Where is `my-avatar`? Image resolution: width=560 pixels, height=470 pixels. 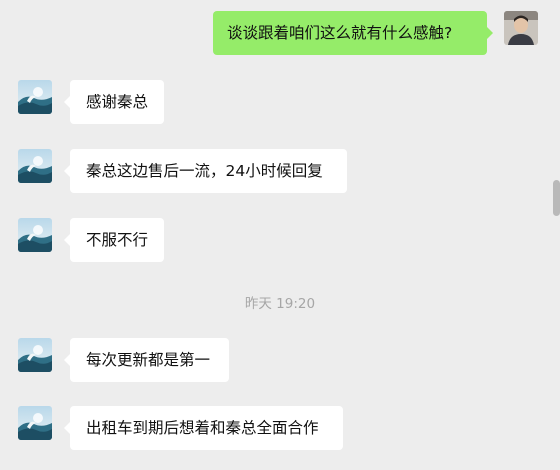
my-avatar is located at coordinates (521, 28).